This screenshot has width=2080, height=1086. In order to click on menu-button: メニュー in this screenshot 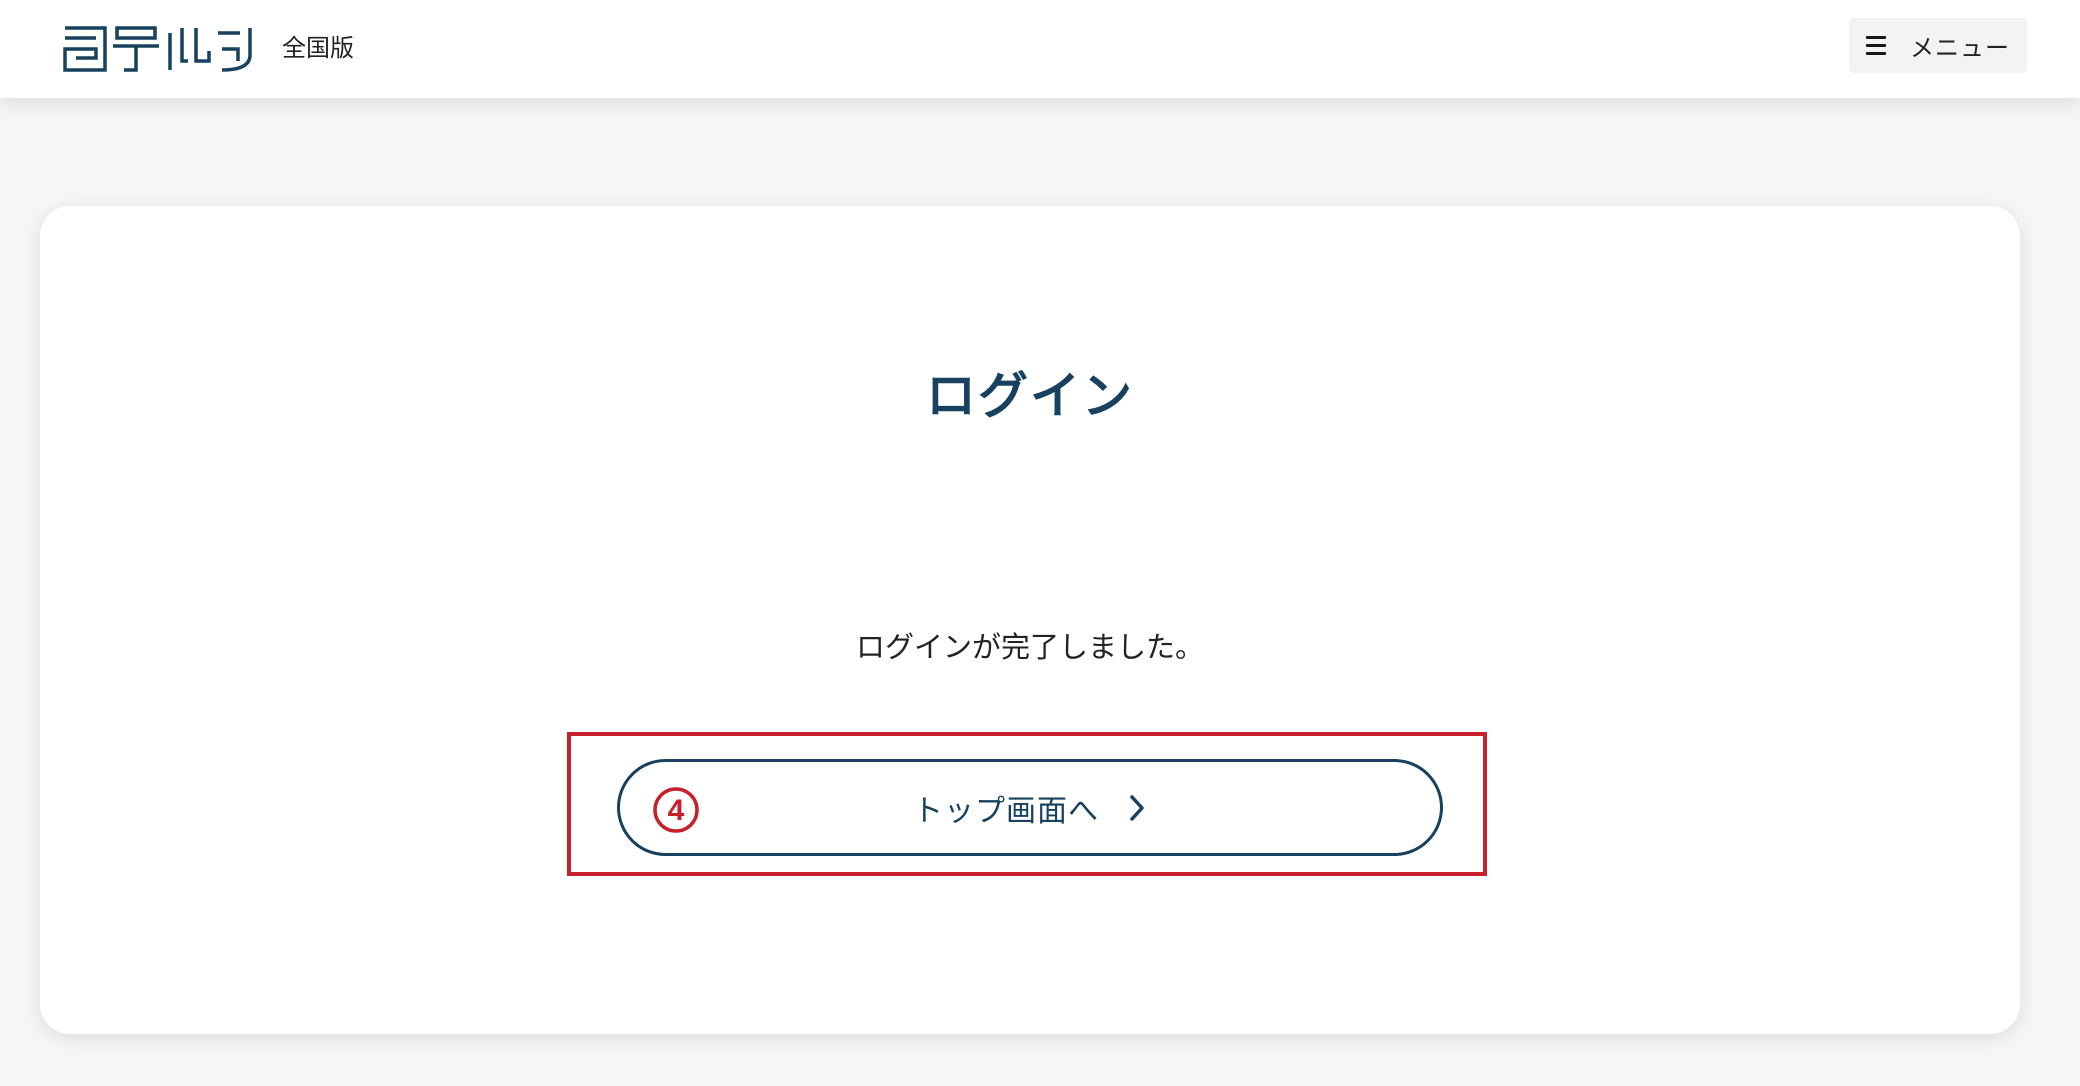, I will do `click(1938, 45)`.